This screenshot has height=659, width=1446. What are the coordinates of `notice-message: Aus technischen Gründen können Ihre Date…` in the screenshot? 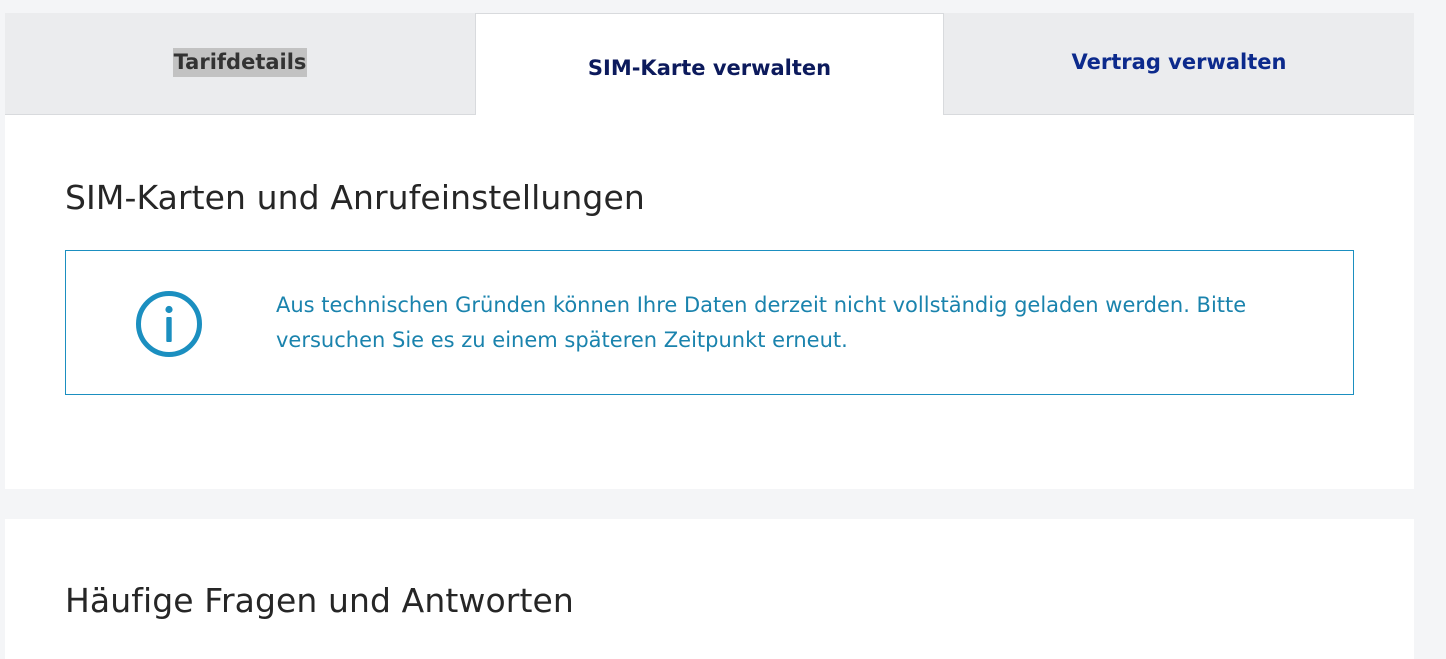 It's located at (761, 322).